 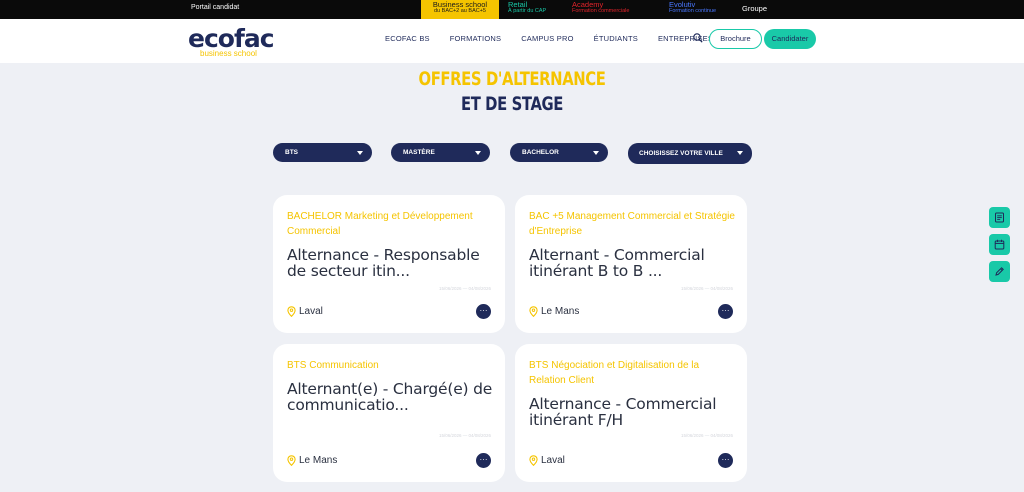 I want to click on side-document-button, so click(x=999, y=217).